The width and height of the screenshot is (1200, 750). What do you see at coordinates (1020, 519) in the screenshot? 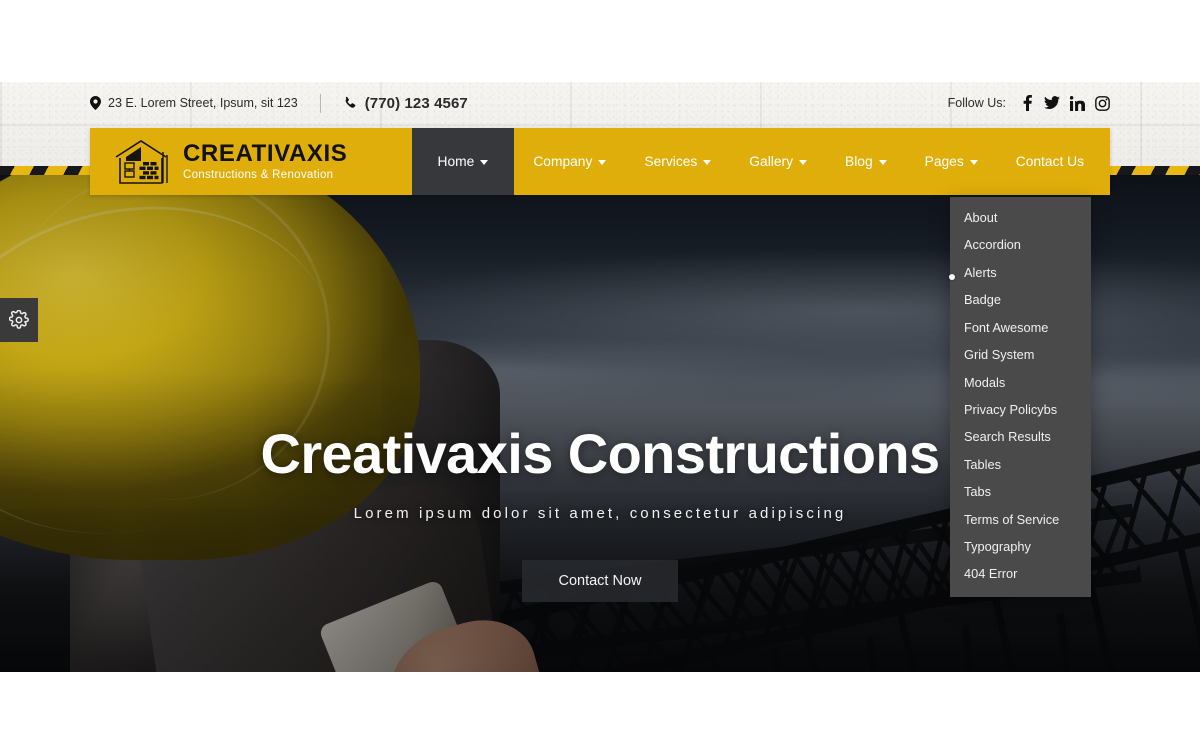
I see `dropdown-item-terms-of-service: Terms of Service` at bounding box center [1020, 519].